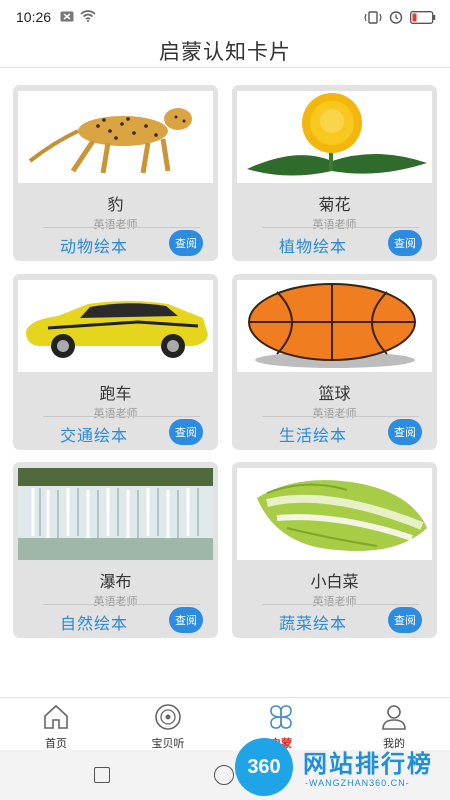  I want to click on card-bok-choy: 小白菜 英语老师 蔬菜绘本 查阅, so click(334, 550).